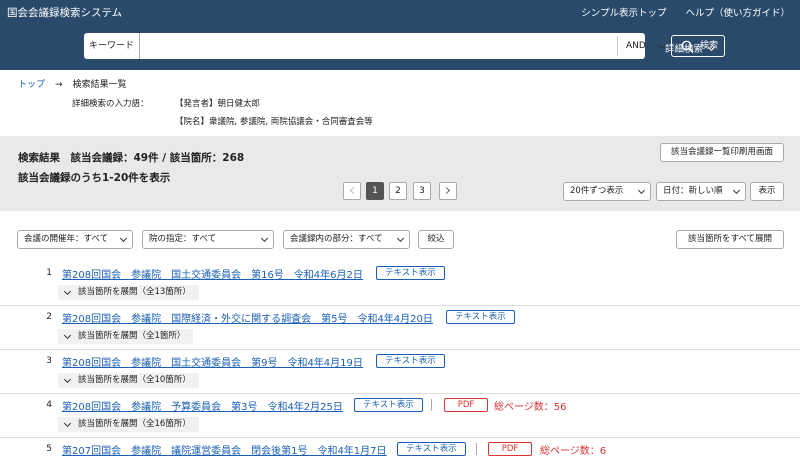 The height and width of the screenshot is (462, 800). Describe the element at coordinates (112, 46) in the screenshot. I see `keyword-label: キーワード` at that location.